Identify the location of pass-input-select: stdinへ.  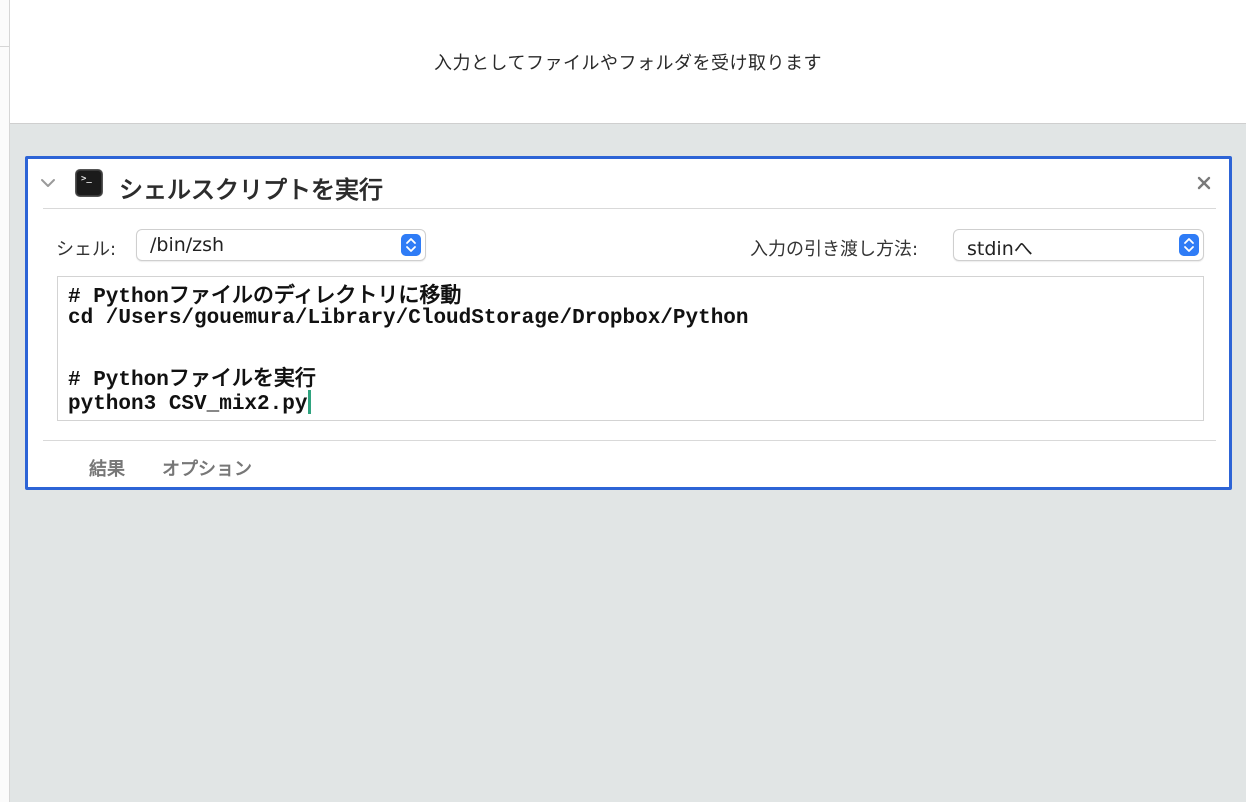
(1078, 245).